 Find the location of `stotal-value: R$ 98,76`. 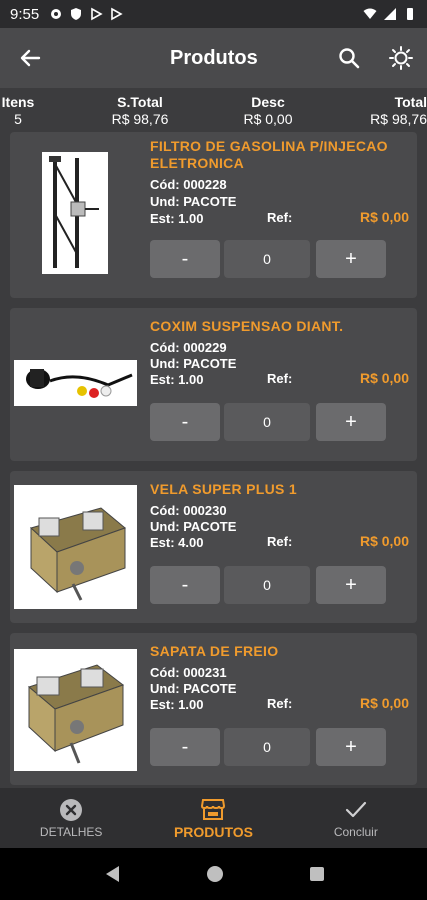

stotal-value: R$ 98,76 is located at coordinates (140, 119).